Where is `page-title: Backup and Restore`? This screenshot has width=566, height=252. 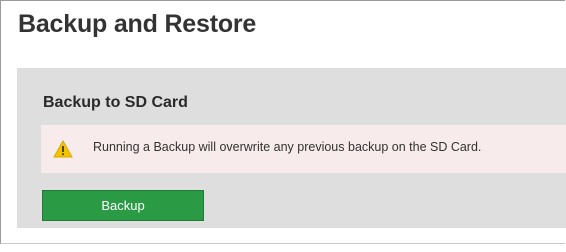
page-title: Backup and Restore is located at coordinates (137, 24).